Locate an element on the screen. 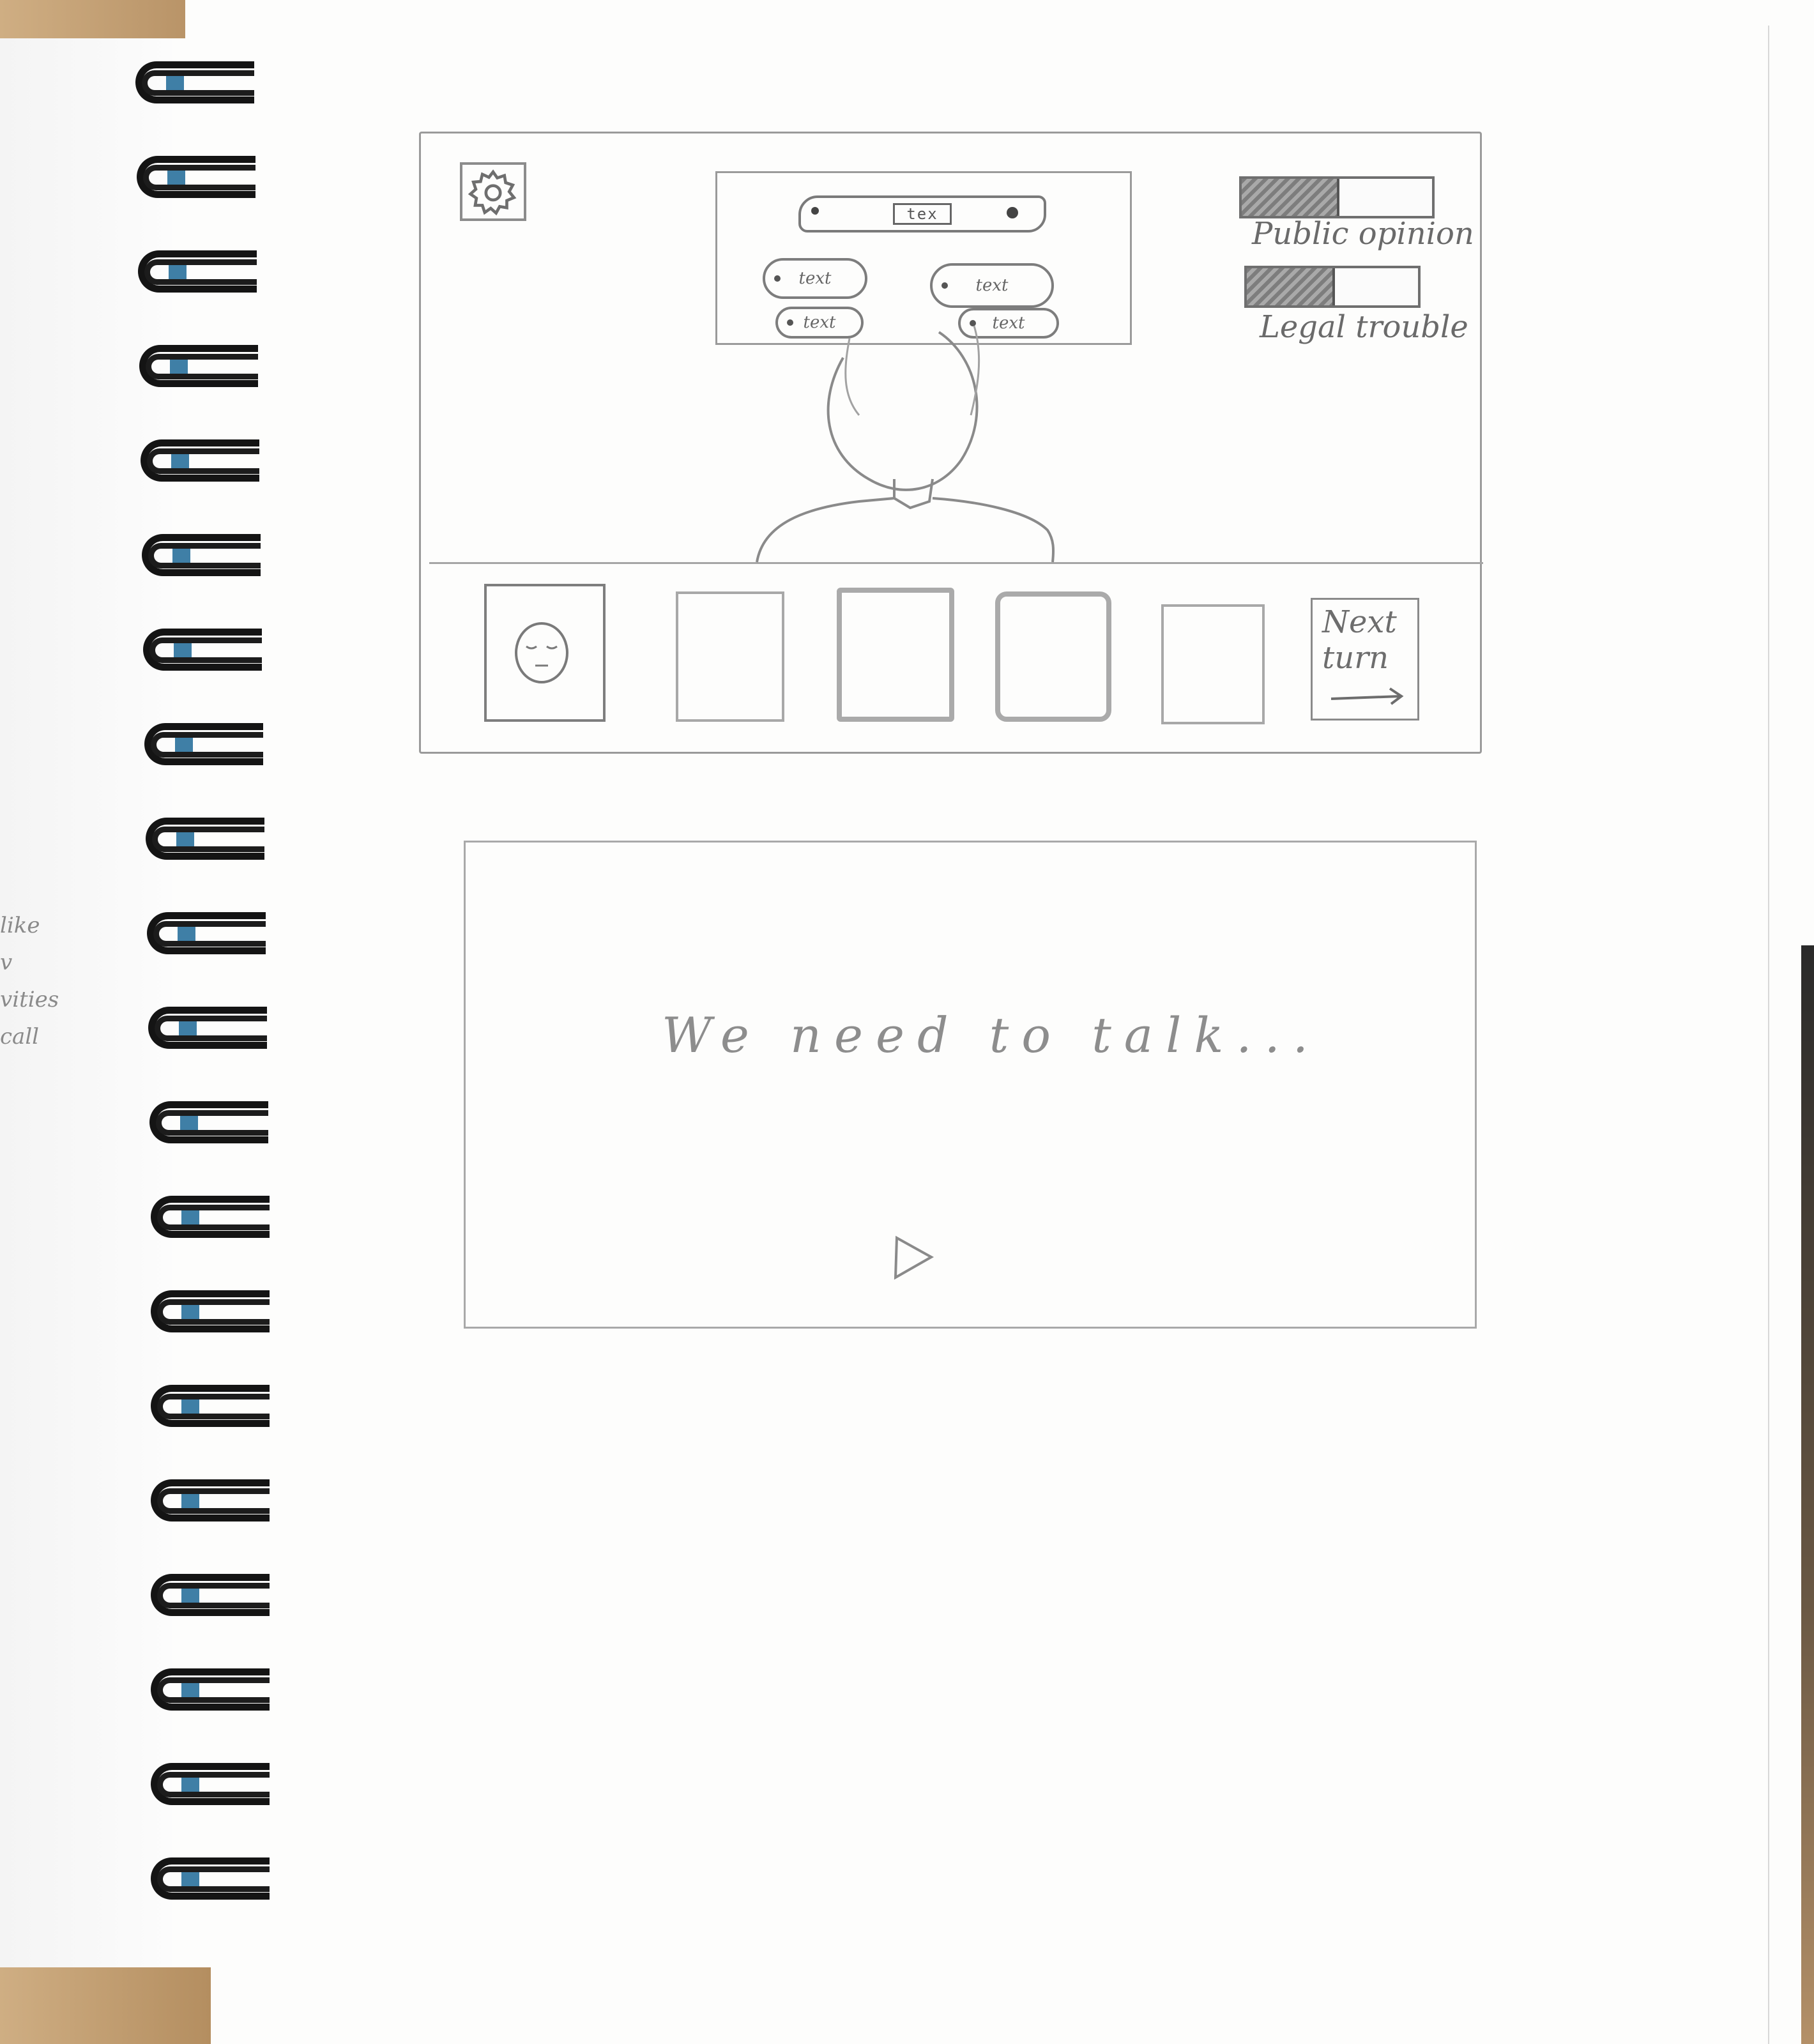 This screenshot has height=2044, width=1814. settings-button is located at coordinates (493, 192).